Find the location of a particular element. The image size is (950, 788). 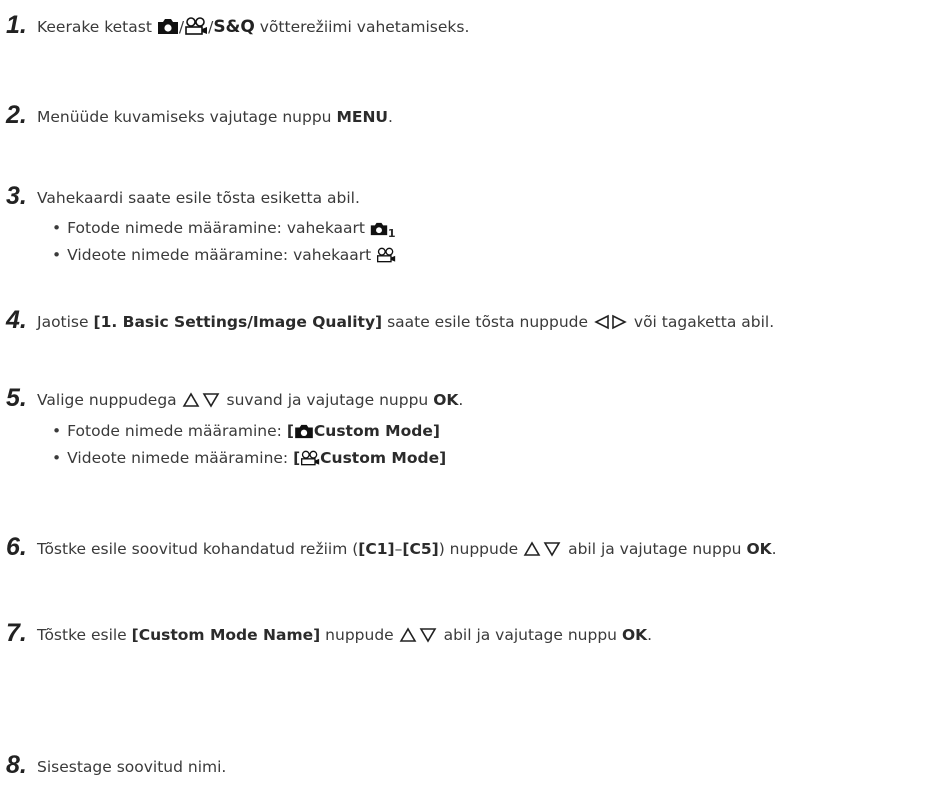

step-number: 2. is located at coordinates (16, 115).